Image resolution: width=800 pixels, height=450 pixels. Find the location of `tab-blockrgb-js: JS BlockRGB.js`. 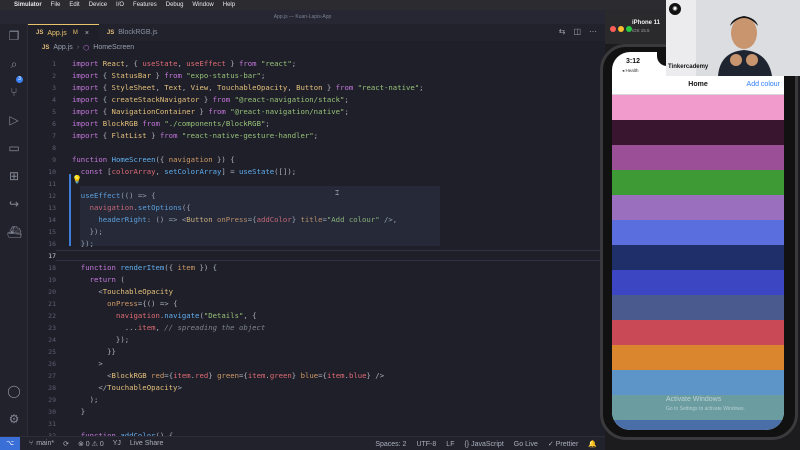

tab-blockrgb-js: JS BlockRGB.js is located at coordinates (133, 32).